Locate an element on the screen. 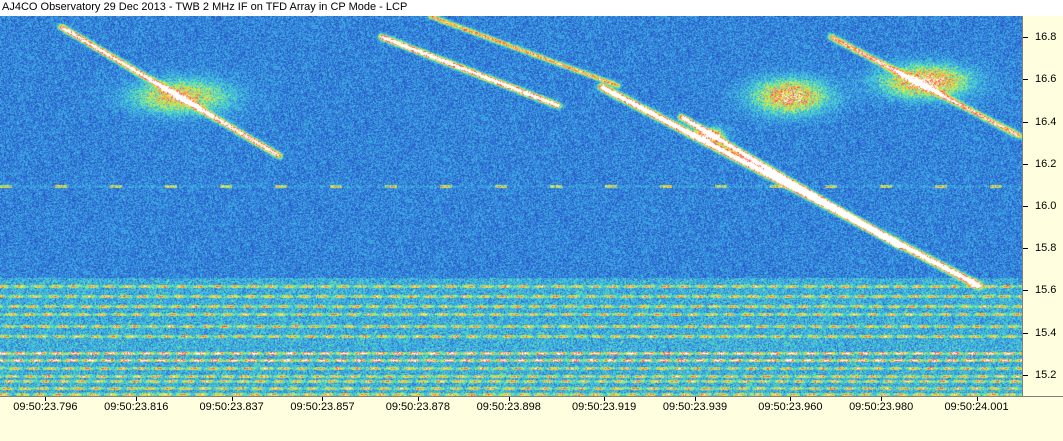 This screenshot has height=441, width=1063. x-tick-label: 09:50:23.919 is located at coordinates (604, 407).